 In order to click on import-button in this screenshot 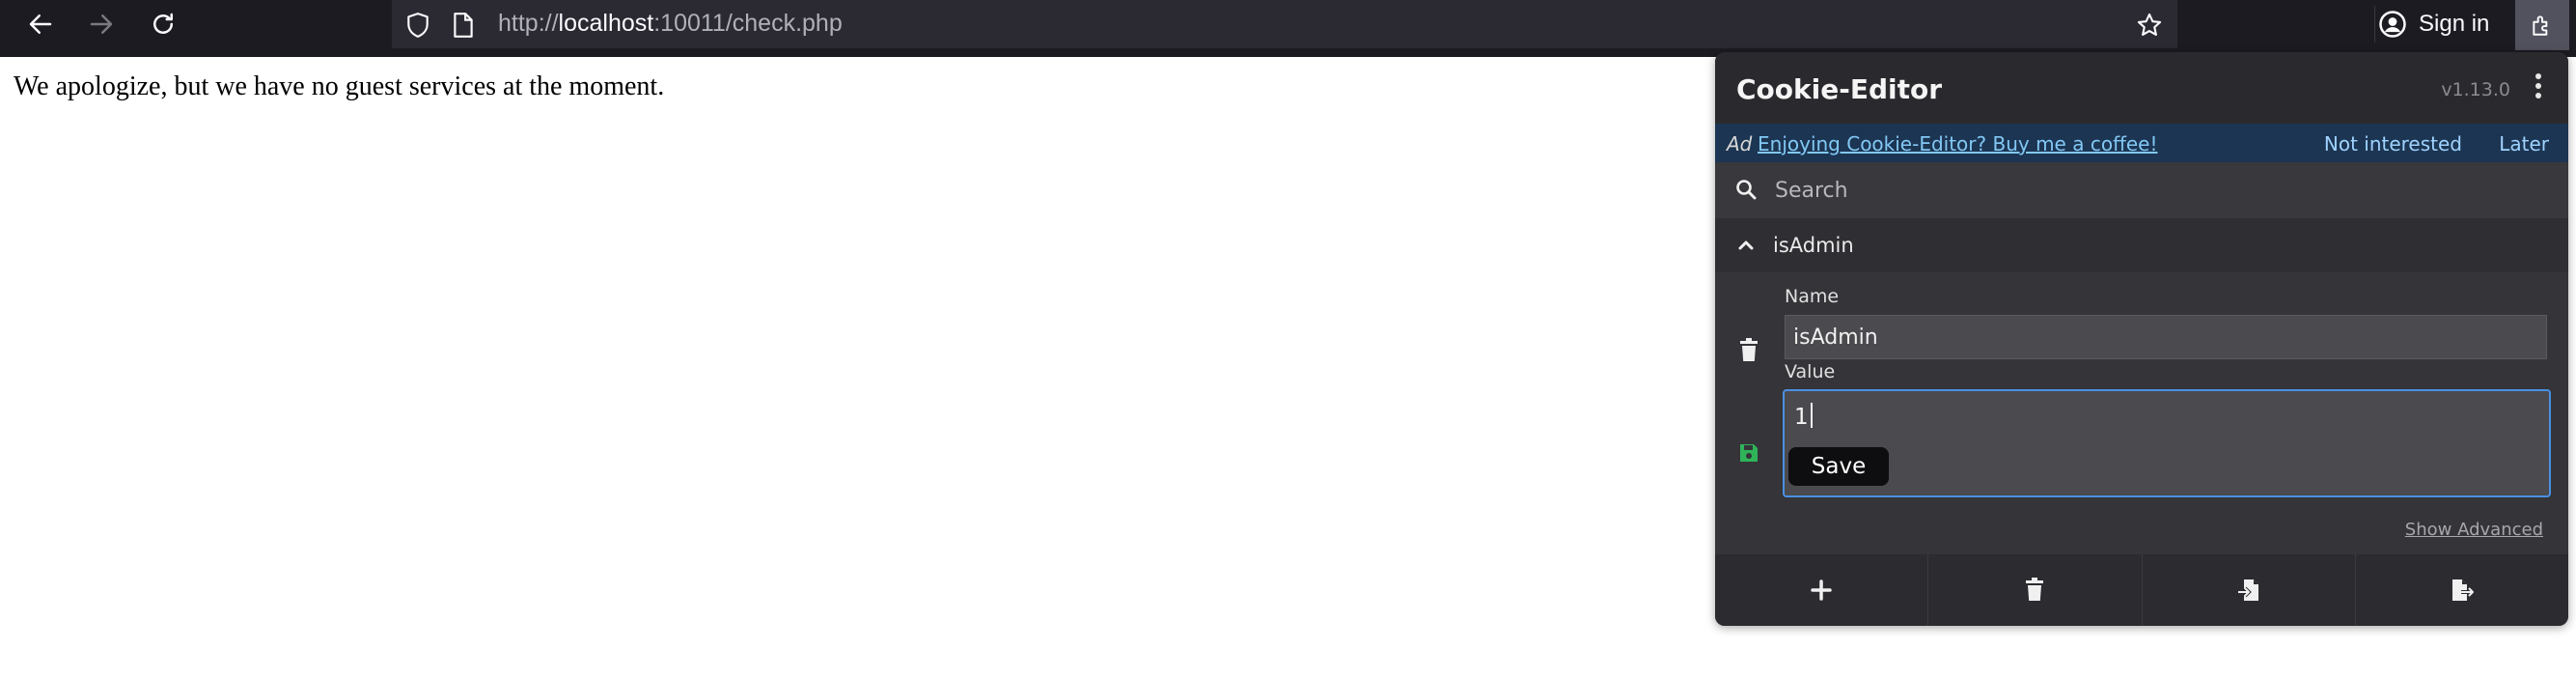, I will do `click(2249, 590)`.